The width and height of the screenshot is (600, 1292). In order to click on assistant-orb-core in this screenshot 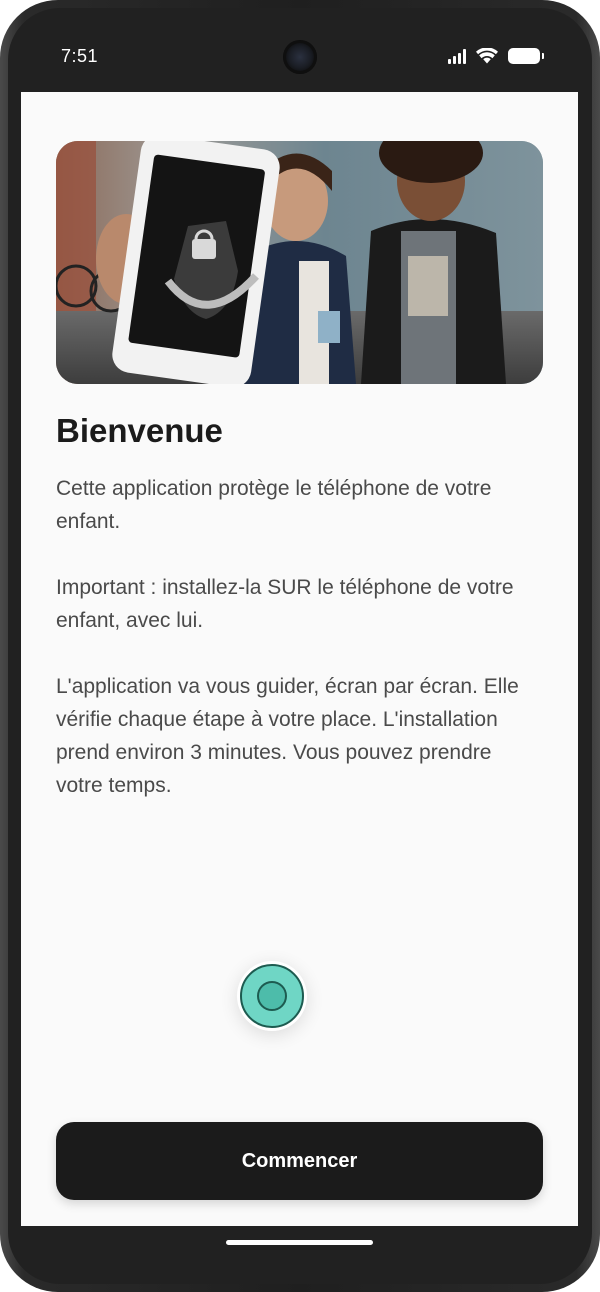, I will do `click(272, 996)`.